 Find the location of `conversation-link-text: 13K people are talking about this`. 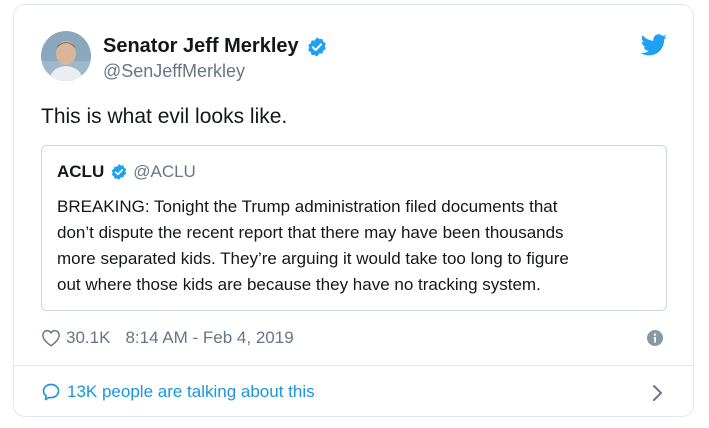

conversation-link-text: 13K people are talking about this is located at coordinates (191, 392).